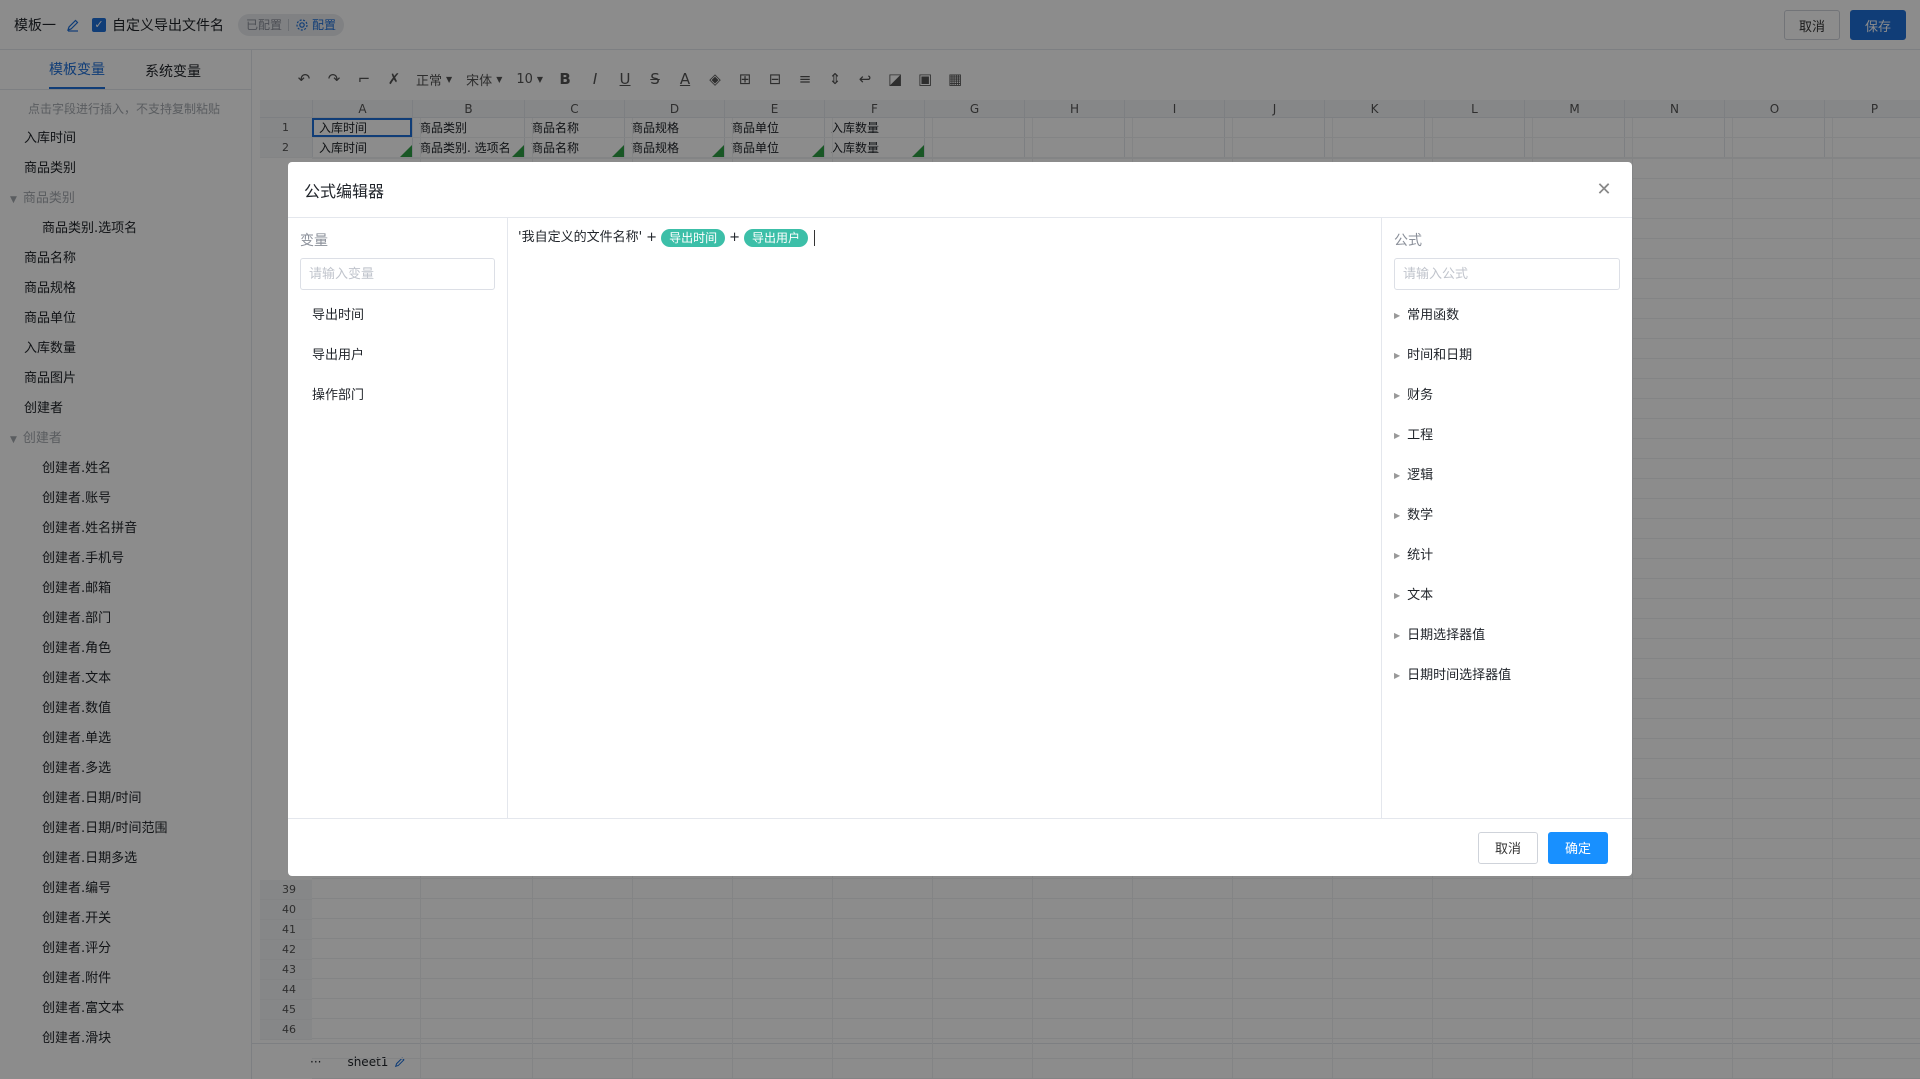 The width and height of the screenshot is (1920, 1079). I want to click on variable-list: 导出时间 导出用户 操作部门, so click(397, 356).